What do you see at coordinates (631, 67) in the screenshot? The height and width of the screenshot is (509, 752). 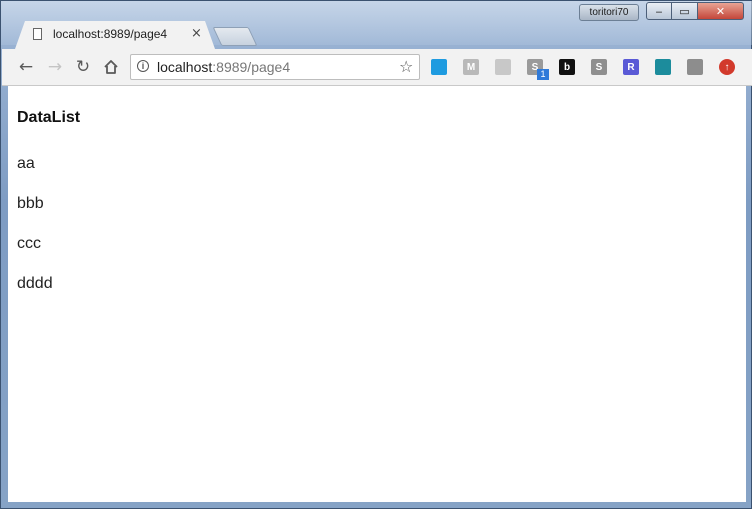 I see `extension-r-hex-icon: R` at bounding box center [631, 67].